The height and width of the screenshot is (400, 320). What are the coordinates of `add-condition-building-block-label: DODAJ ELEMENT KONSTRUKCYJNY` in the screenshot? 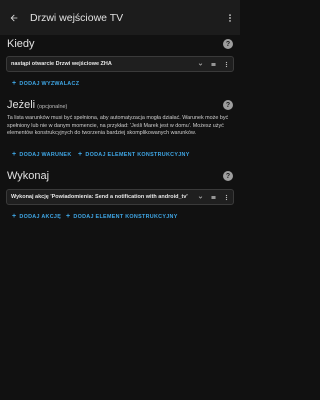 It's located at (137, 154).